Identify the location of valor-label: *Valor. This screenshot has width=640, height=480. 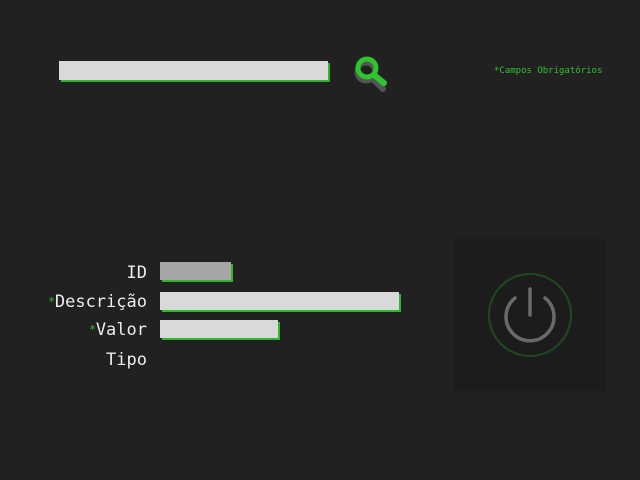
(118, 330).